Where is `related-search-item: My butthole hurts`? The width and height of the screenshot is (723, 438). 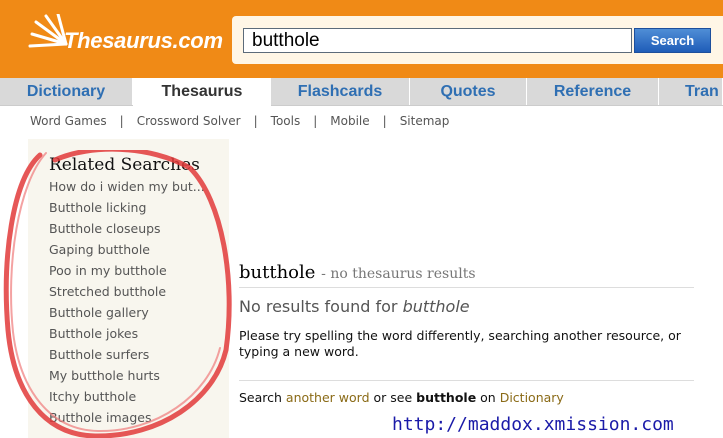 related-search-item: My butthole hurts is located at coordinates (134, 378).